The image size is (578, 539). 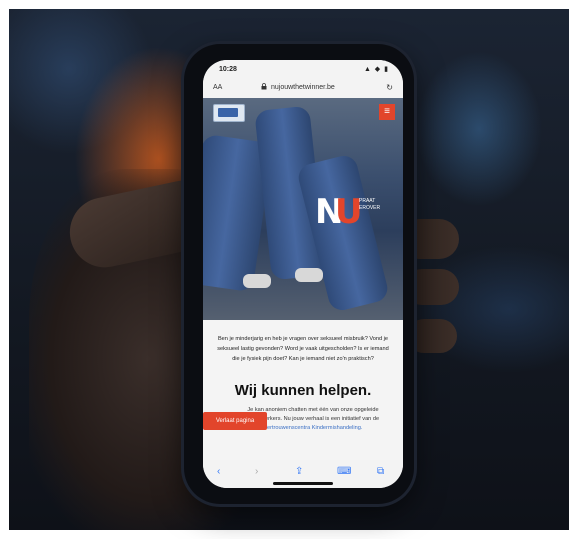 I want to click on status-icons: ▲ ◆ ▮, so click(x=376, y=69).